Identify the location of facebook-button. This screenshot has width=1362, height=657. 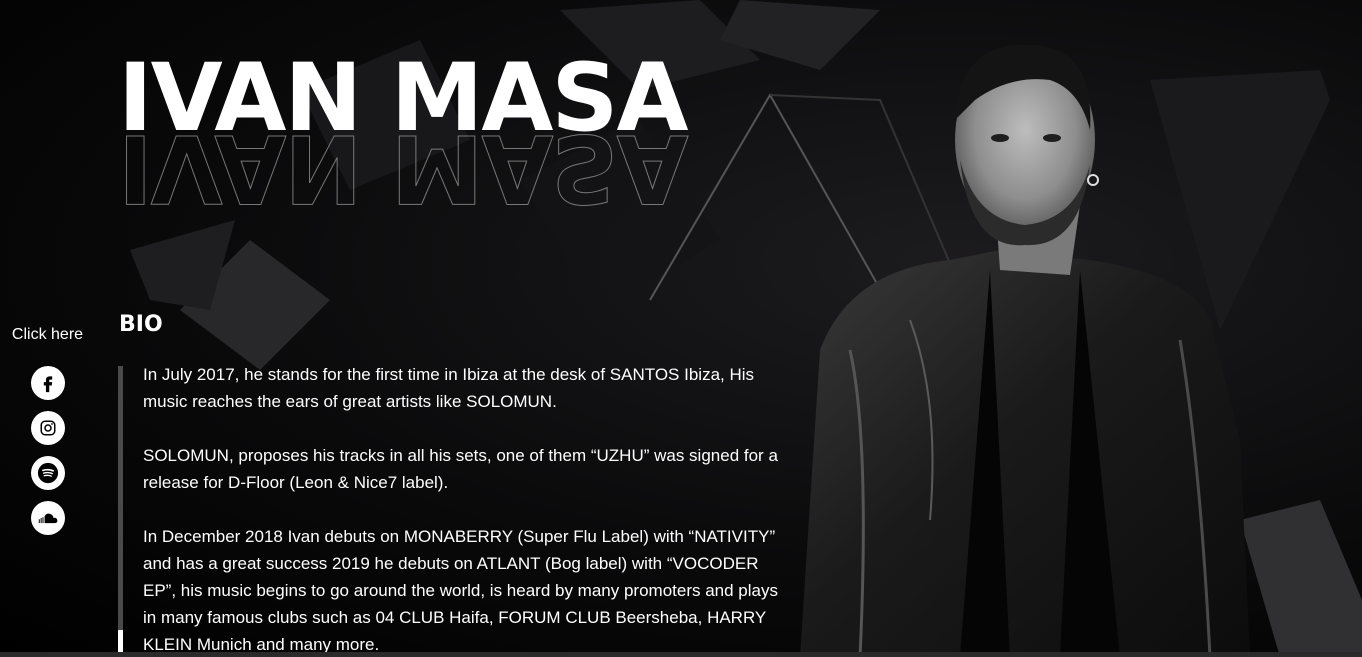
(47, 383).